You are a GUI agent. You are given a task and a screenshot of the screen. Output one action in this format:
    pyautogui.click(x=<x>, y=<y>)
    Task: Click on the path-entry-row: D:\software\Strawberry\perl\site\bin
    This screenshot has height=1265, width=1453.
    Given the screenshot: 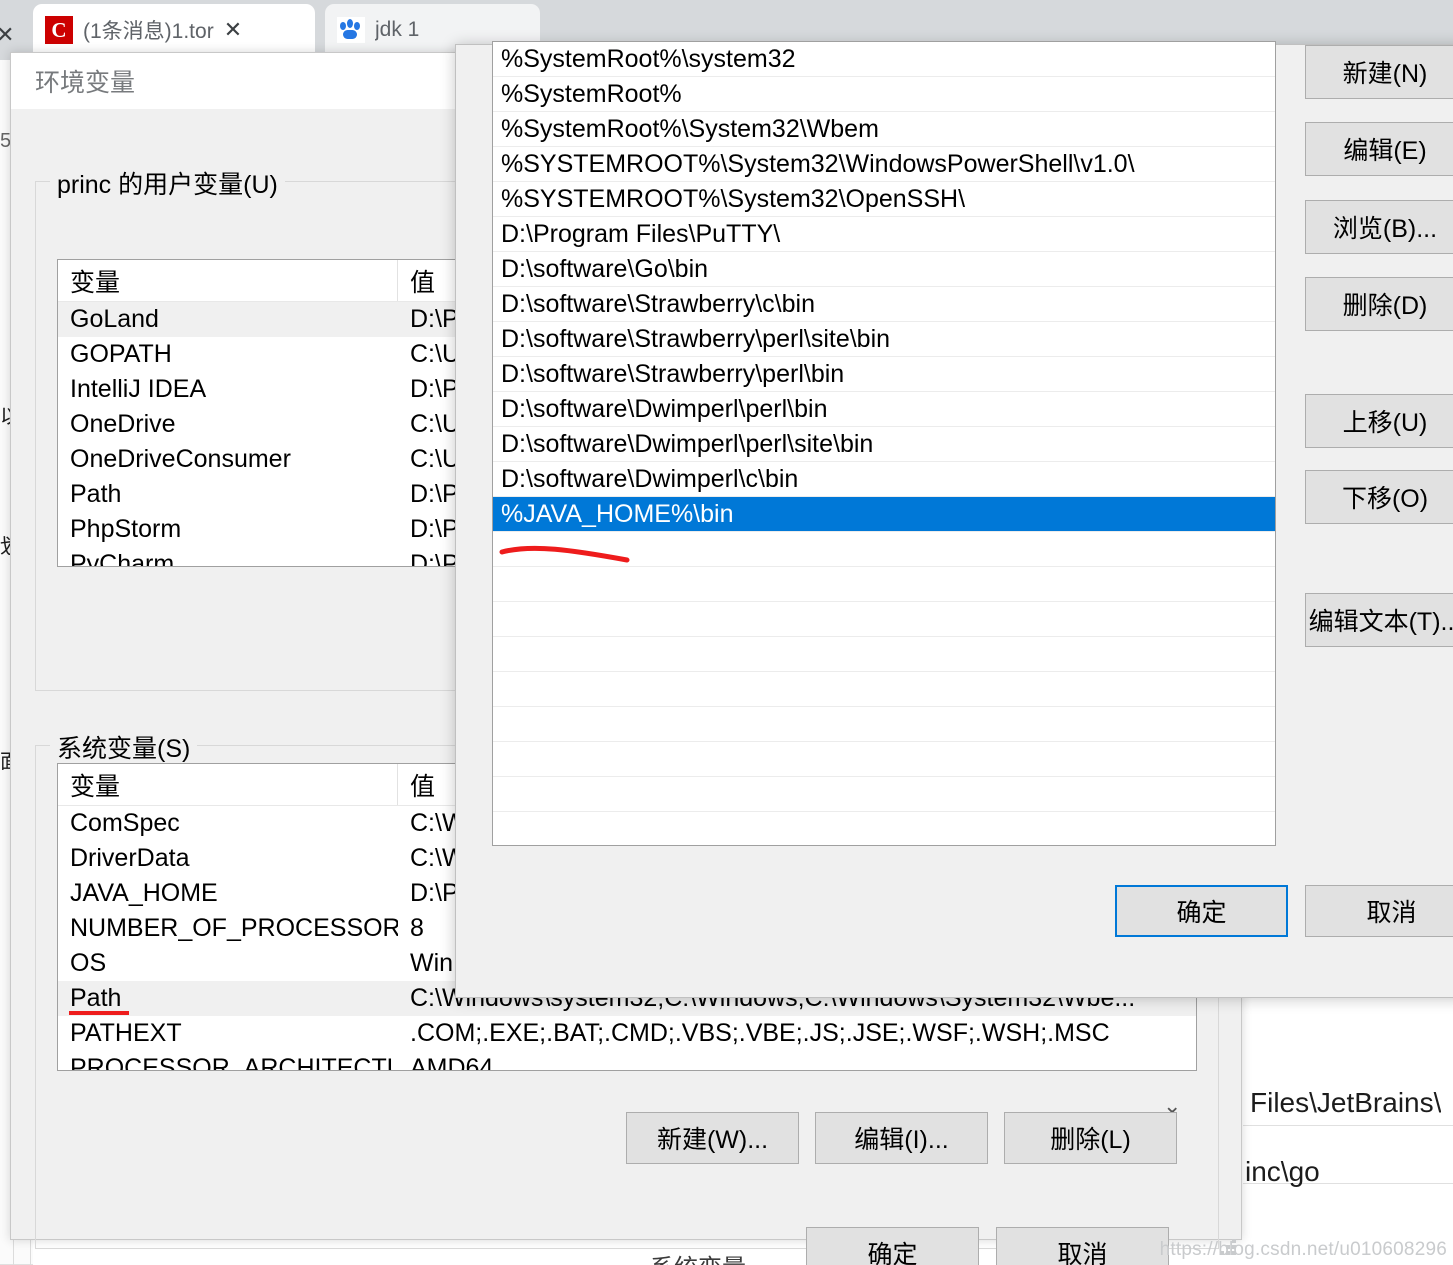 What is the action you would take?
    pyautogui.click(x=884, y=339)
    